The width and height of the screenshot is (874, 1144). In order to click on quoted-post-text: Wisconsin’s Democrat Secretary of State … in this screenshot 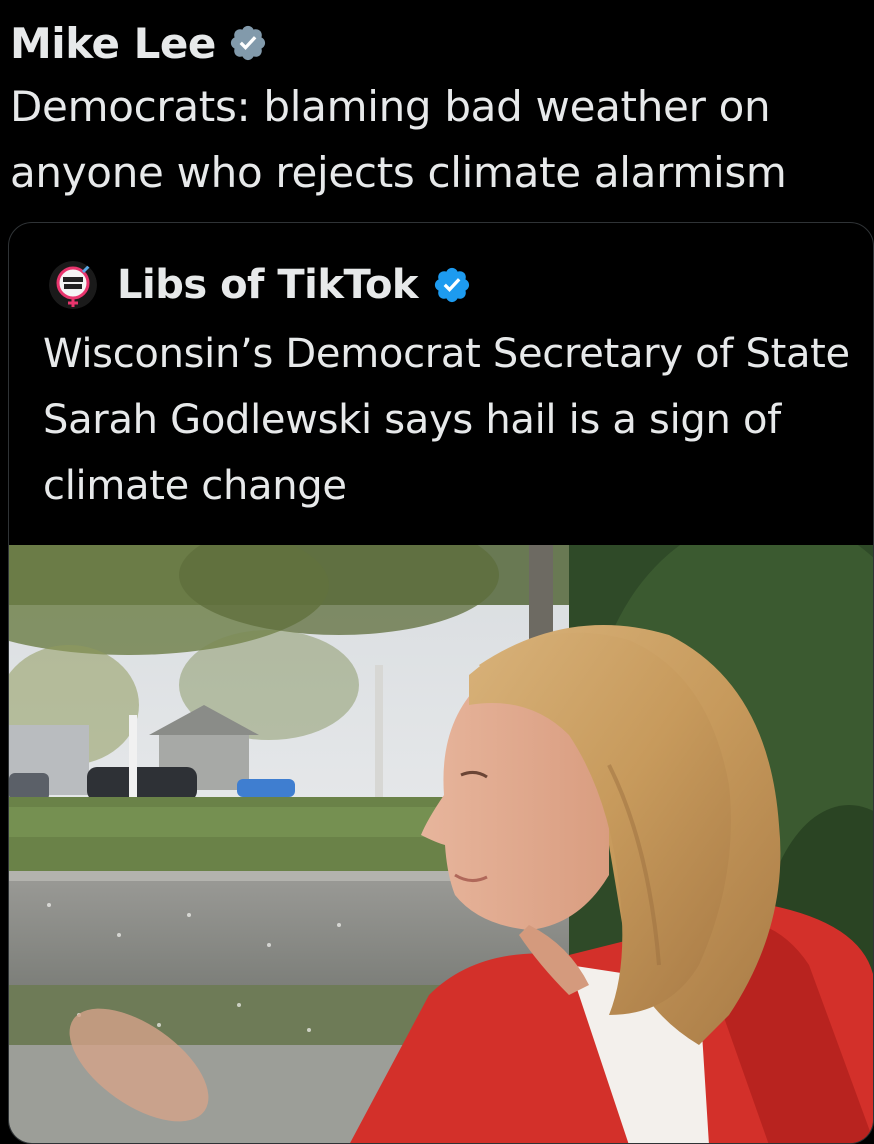, I will do `click(446, 420)`.